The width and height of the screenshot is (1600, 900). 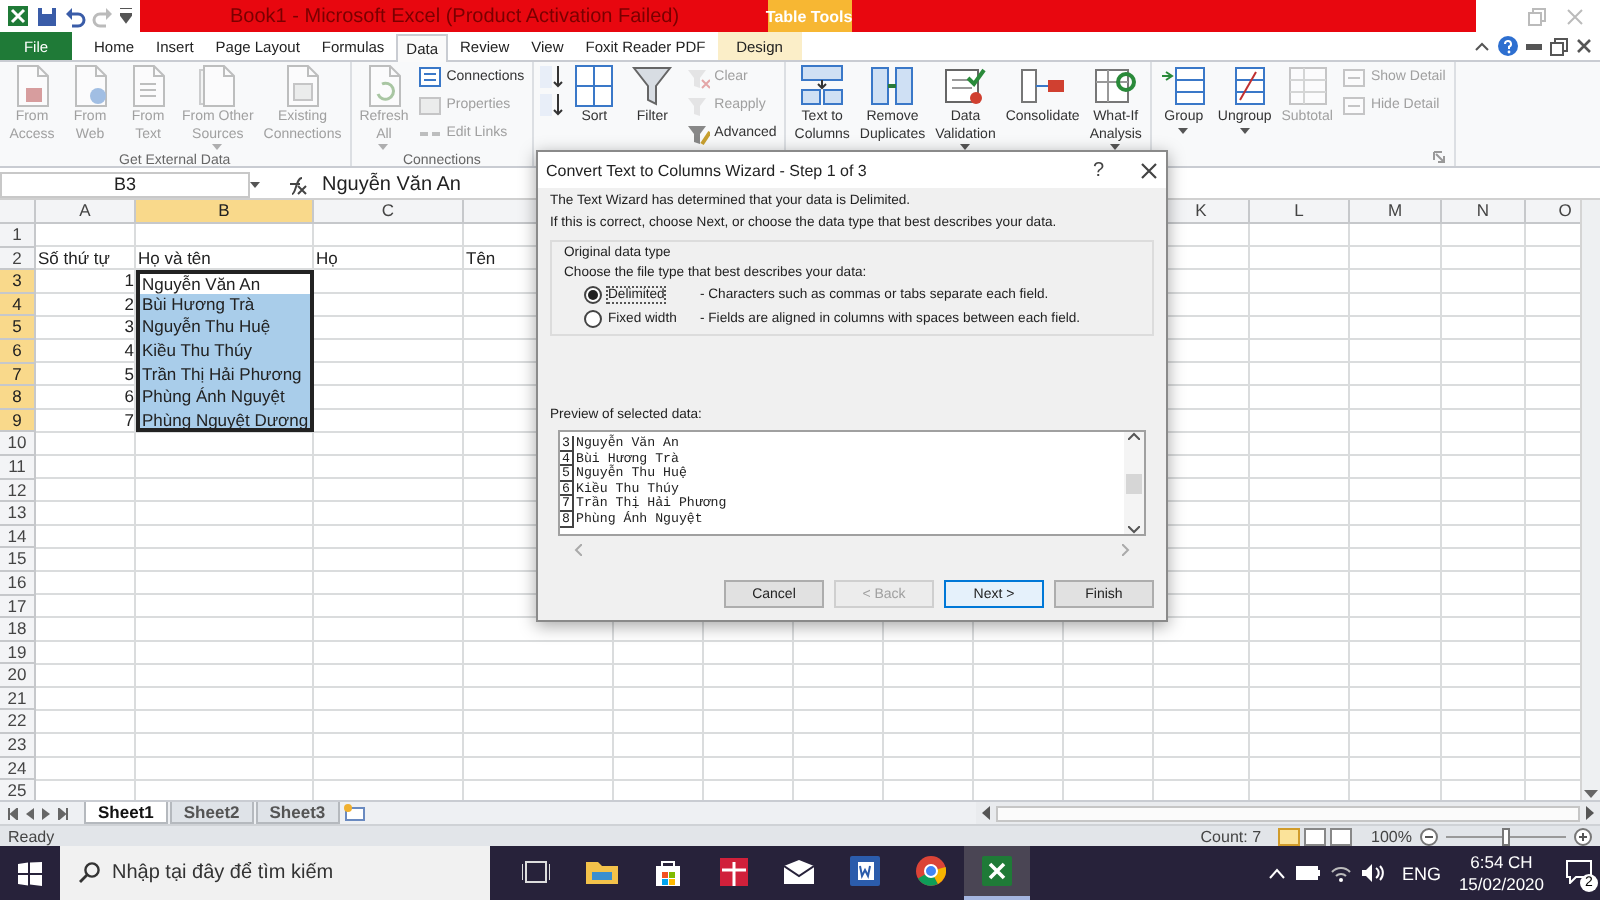 I want to click on table-cell: Tên, so click(x=481, y=259).